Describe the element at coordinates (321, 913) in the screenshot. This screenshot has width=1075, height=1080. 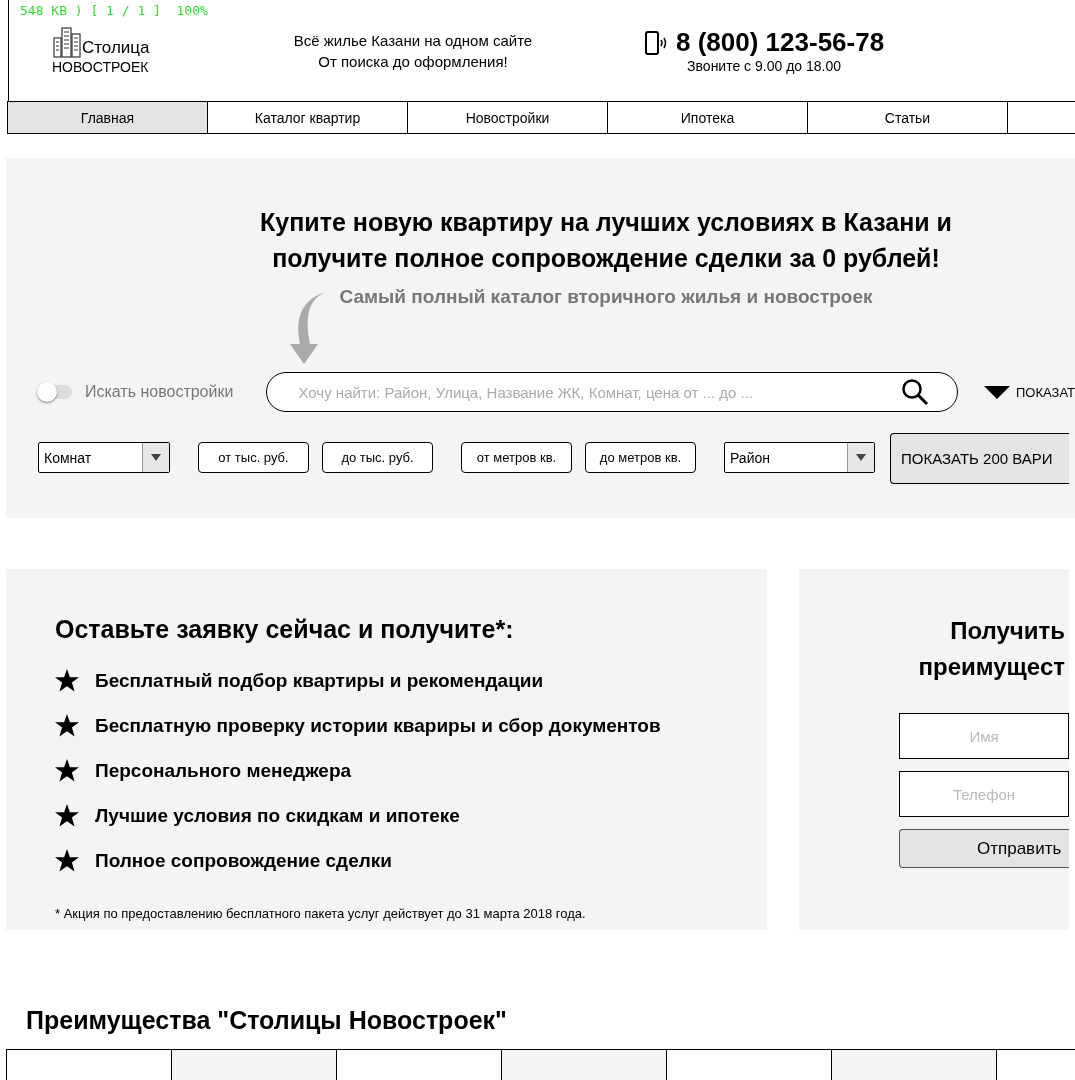
I see `footnote-text: * Акция по предоставлению бесплатного пакета услуг действует до 31 марта 2018 года.` at that location.